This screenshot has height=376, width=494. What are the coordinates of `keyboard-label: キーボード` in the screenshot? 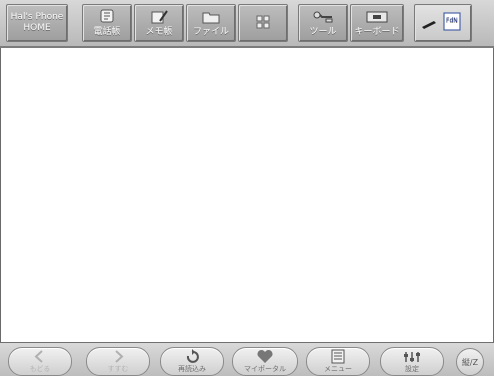 It's located at (377, 32).